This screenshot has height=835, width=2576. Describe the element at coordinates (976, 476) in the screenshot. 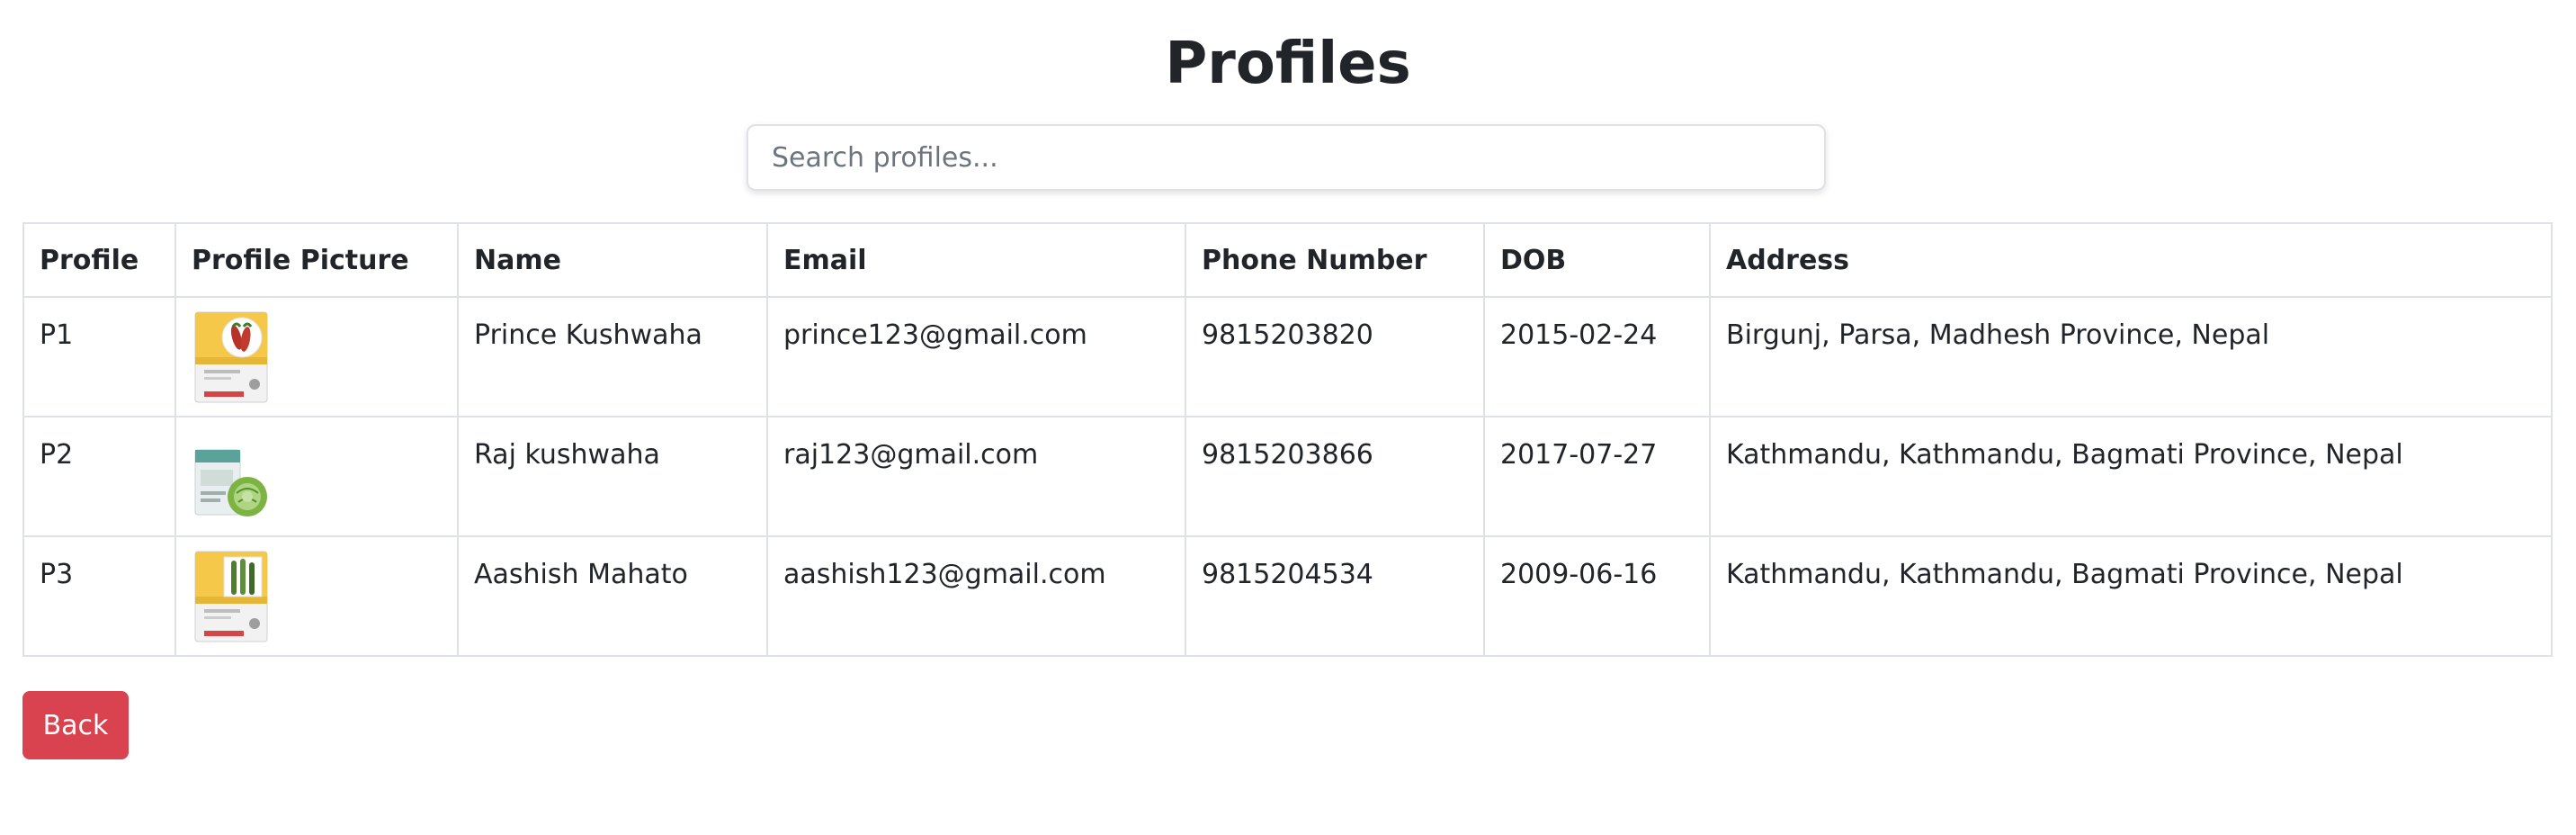

I see `email-cell: raj123@gmail.com` at that location.